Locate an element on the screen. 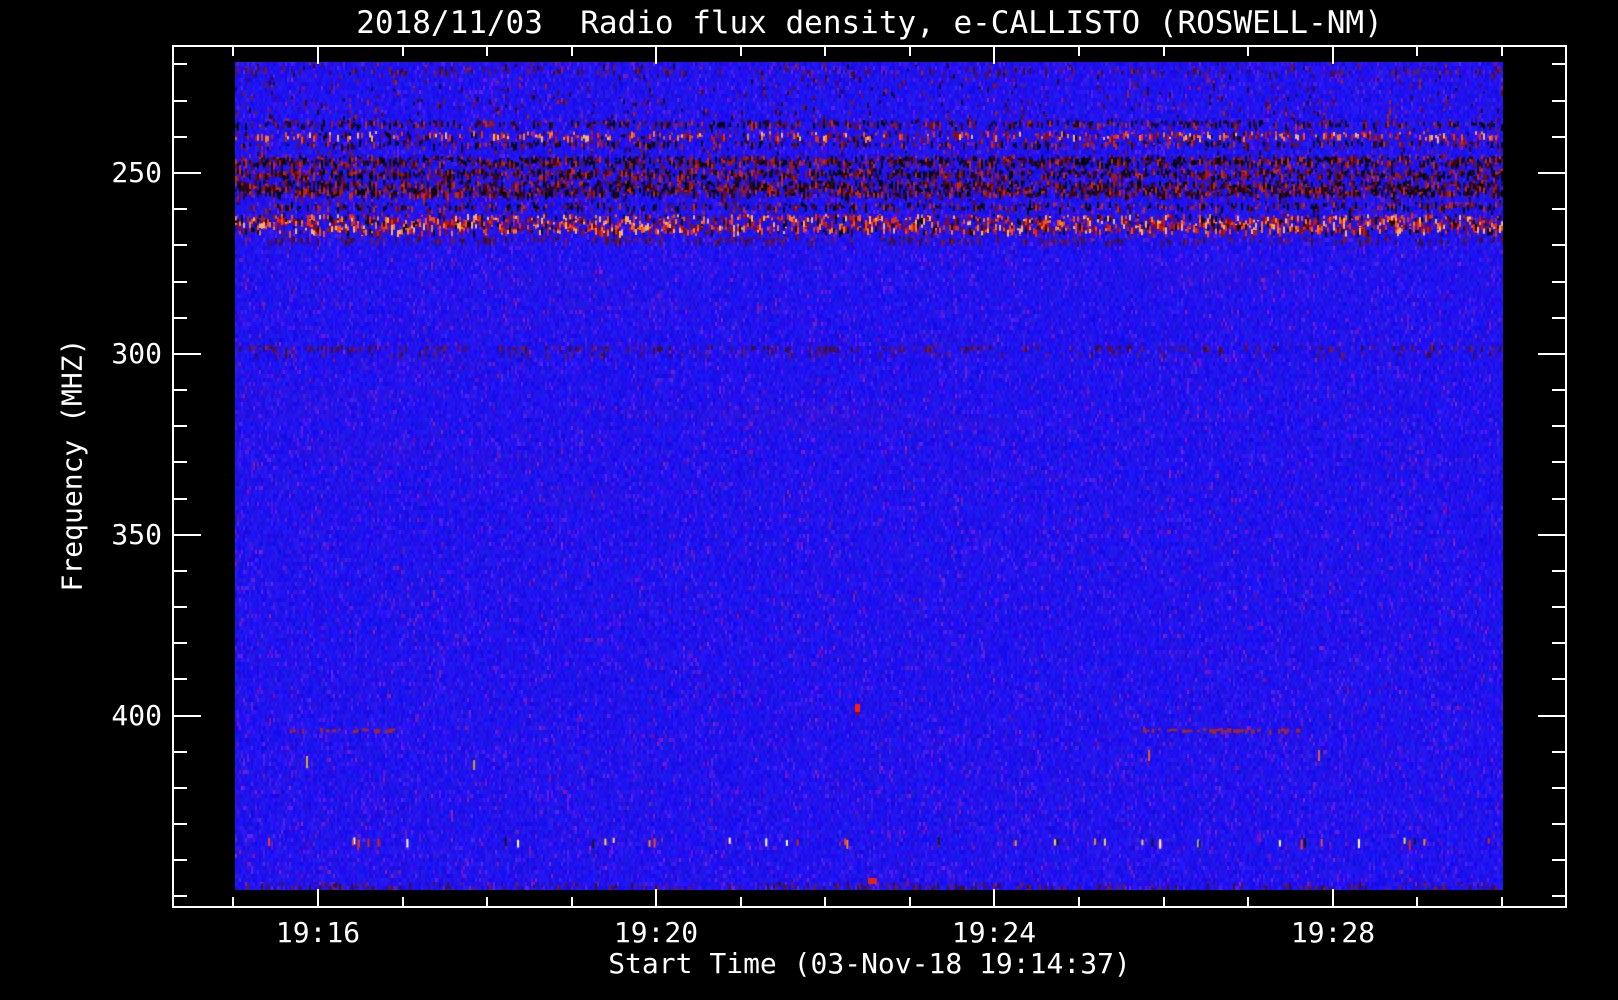 This screenshot has width=1618, height=1000. x-tick-label: 19:16 is located at coordinates (318, 932).